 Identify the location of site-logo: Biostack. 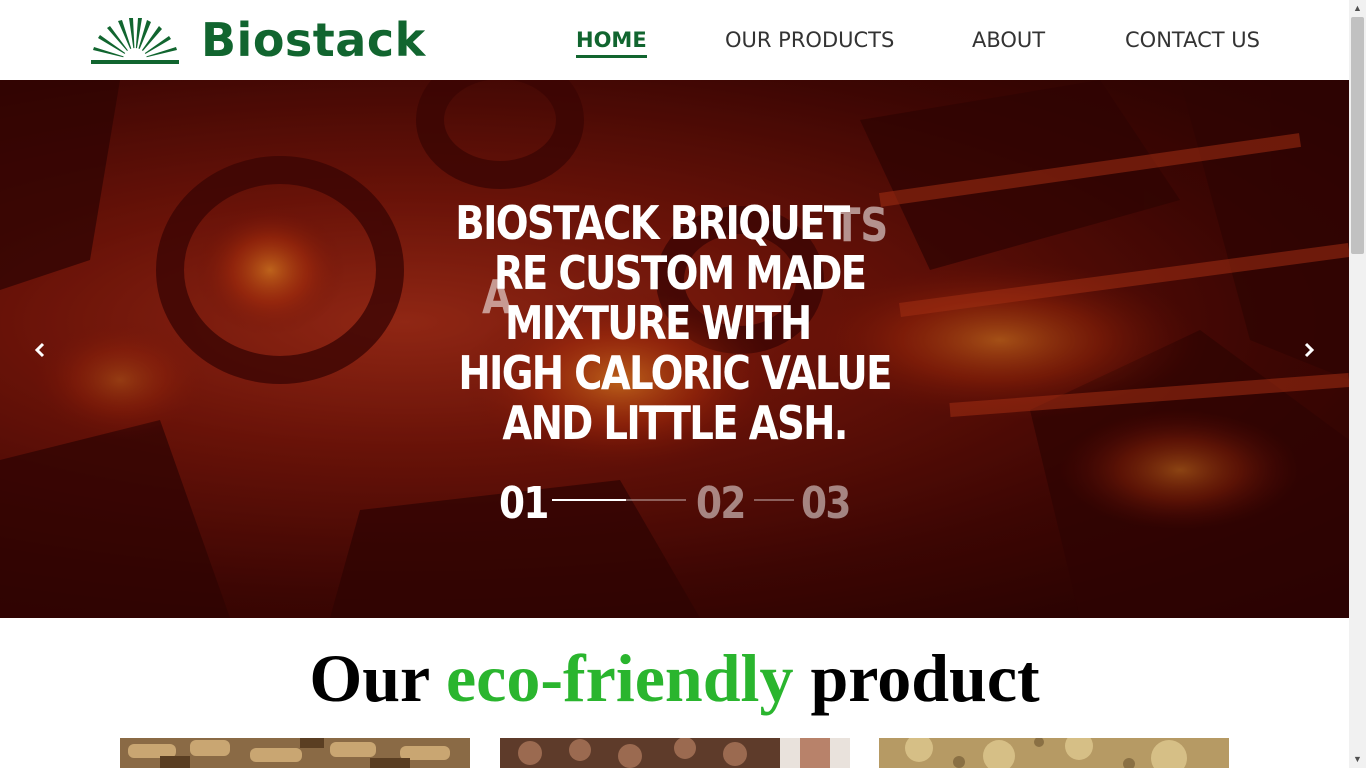
(257, 40).